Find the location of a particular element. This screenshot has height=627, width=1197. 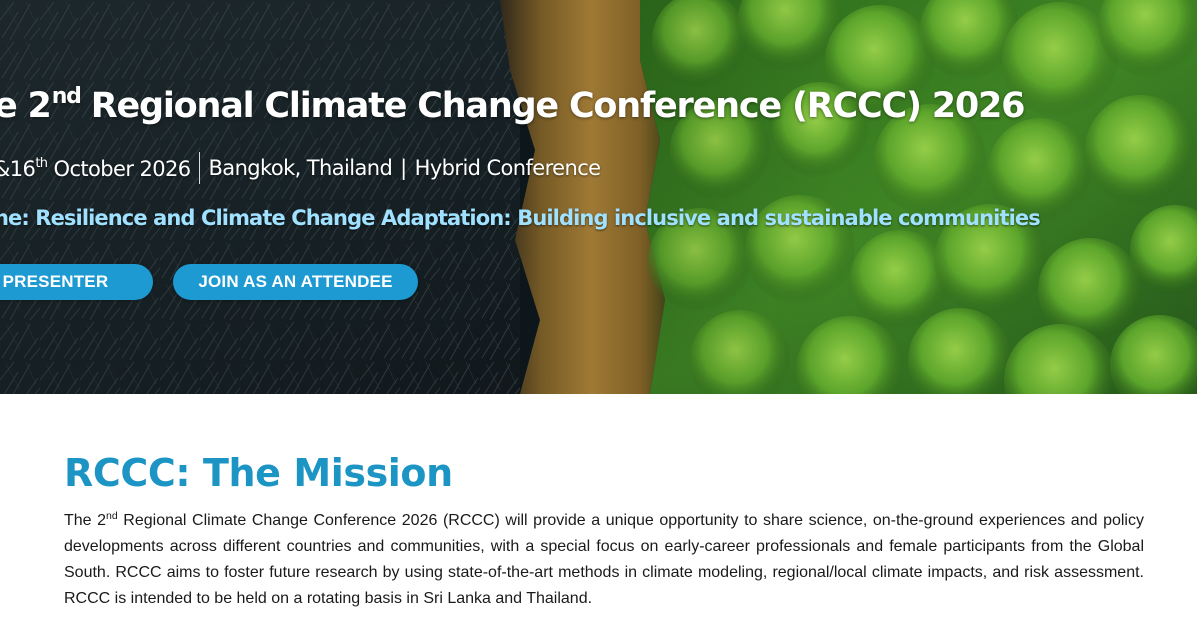

conference-location: Bangkok, Thailand is located at coordinates (300, 168).